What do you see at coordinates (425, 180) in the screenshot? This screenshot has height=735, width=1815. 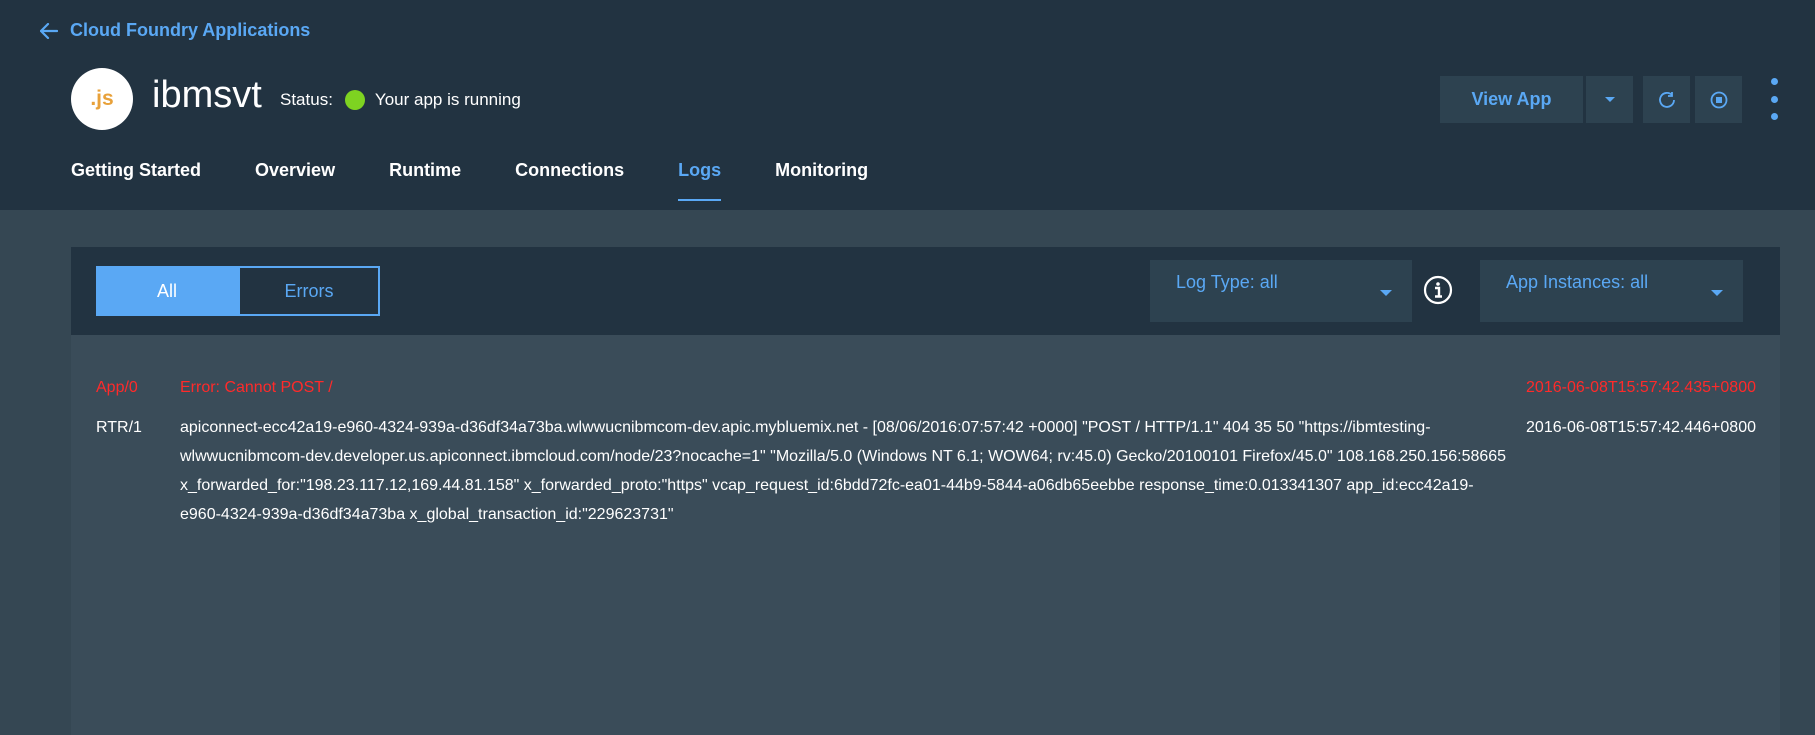 I see `tab-runtime: Runtime` at bounding box center [425, 180].